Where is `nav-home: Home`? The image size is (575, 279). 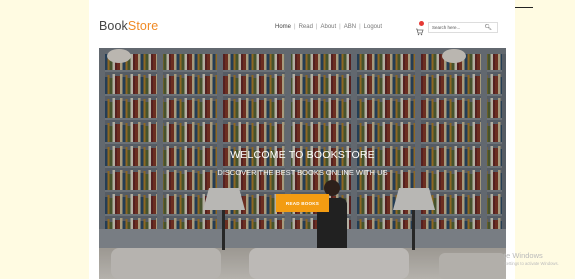
nav-home: Home is located at coordinates (283, 27).